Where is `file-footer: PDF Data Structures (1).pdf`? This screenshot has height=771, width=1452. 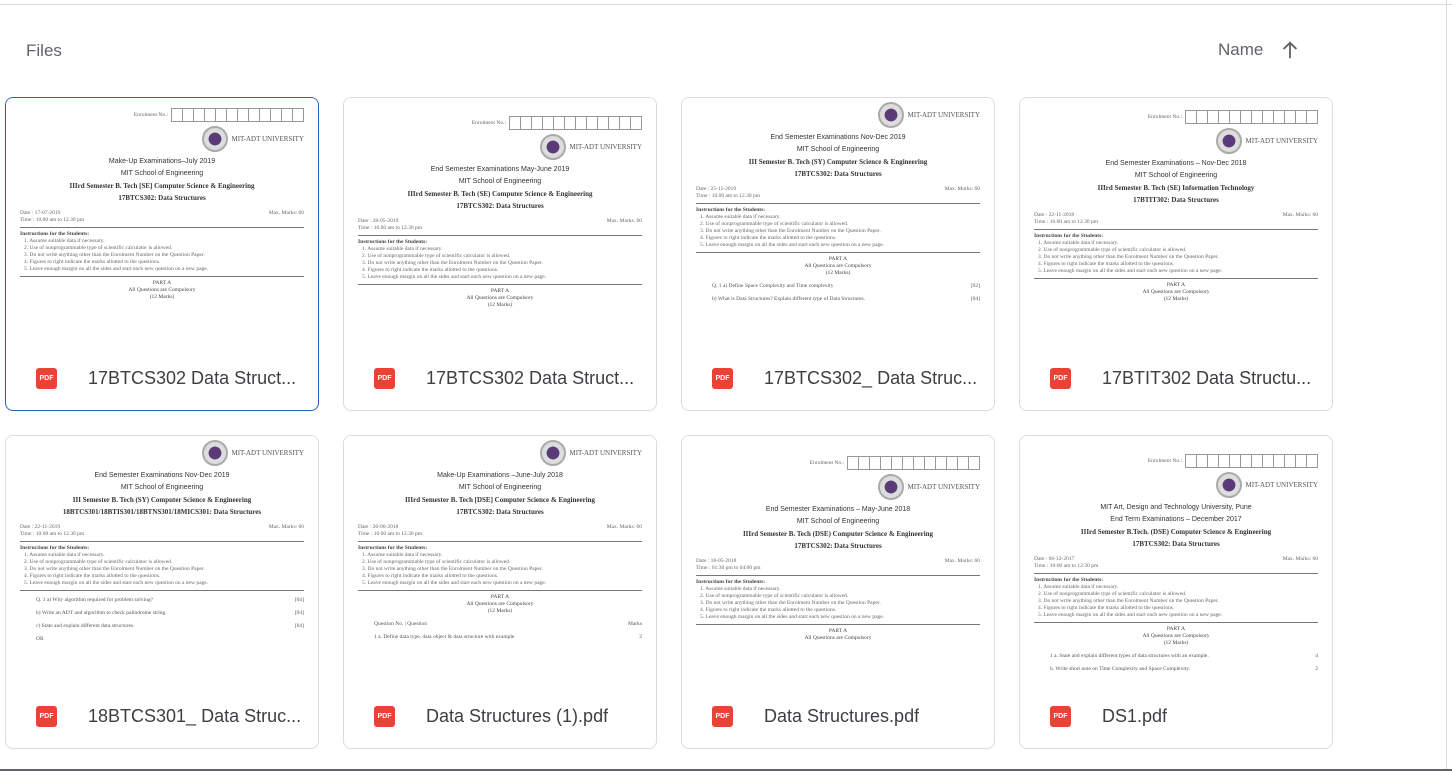
file-footer: PDF Data Structures (1).pdf is located at coordinates (500, 715).